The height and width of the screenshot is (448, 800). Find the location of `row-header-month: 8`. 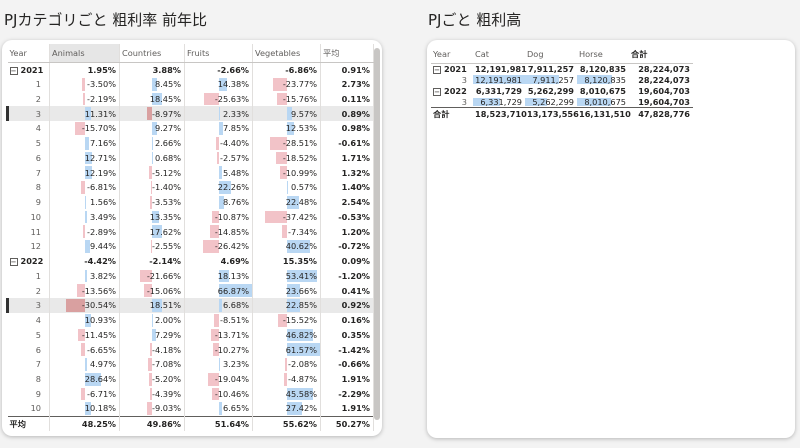

row-header-month: 8 is located at coordinates (28, 379).